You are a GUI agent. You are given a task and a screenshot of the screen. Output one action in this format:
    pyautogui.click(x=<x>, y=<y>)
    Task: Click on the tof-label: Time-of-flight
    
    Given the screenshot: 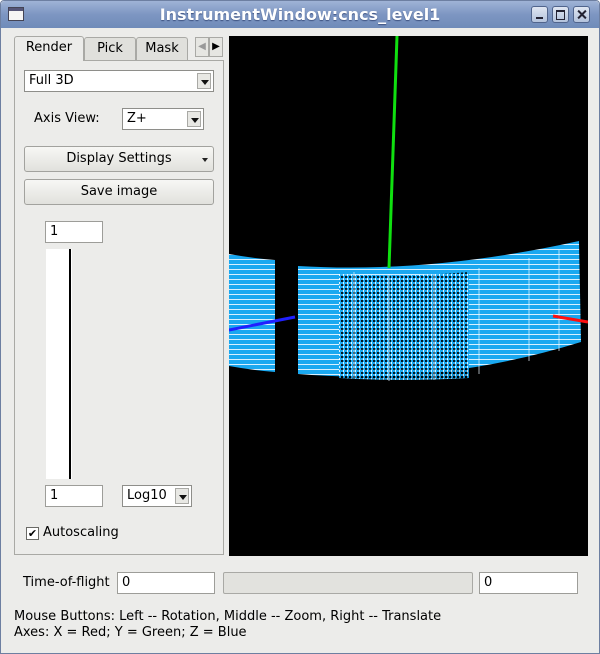 What is the action you would take?
    pyautogui.click(x=66, y=582)
    